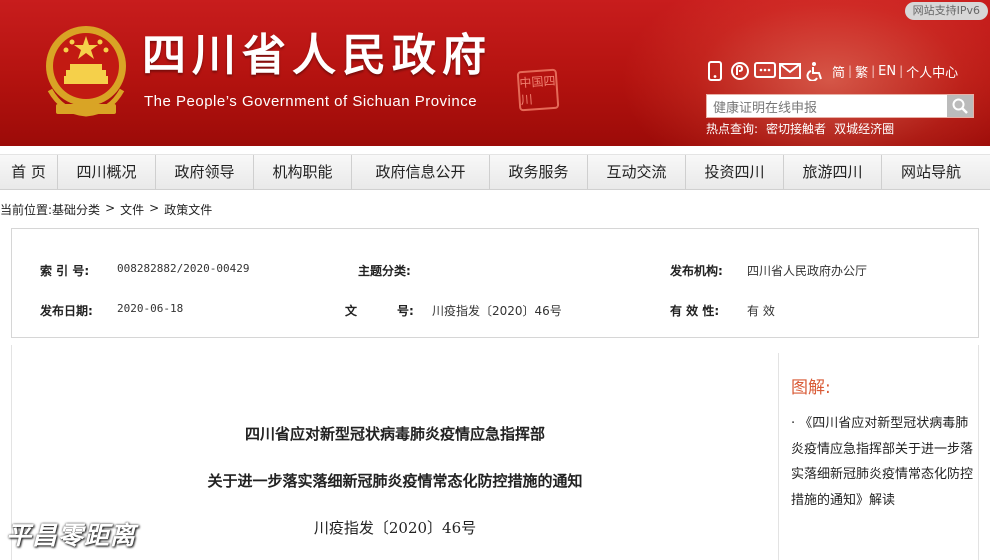 This screenshot has width=990, height=560. I want to click on category-label: 主题分类:, so click(384, 271).